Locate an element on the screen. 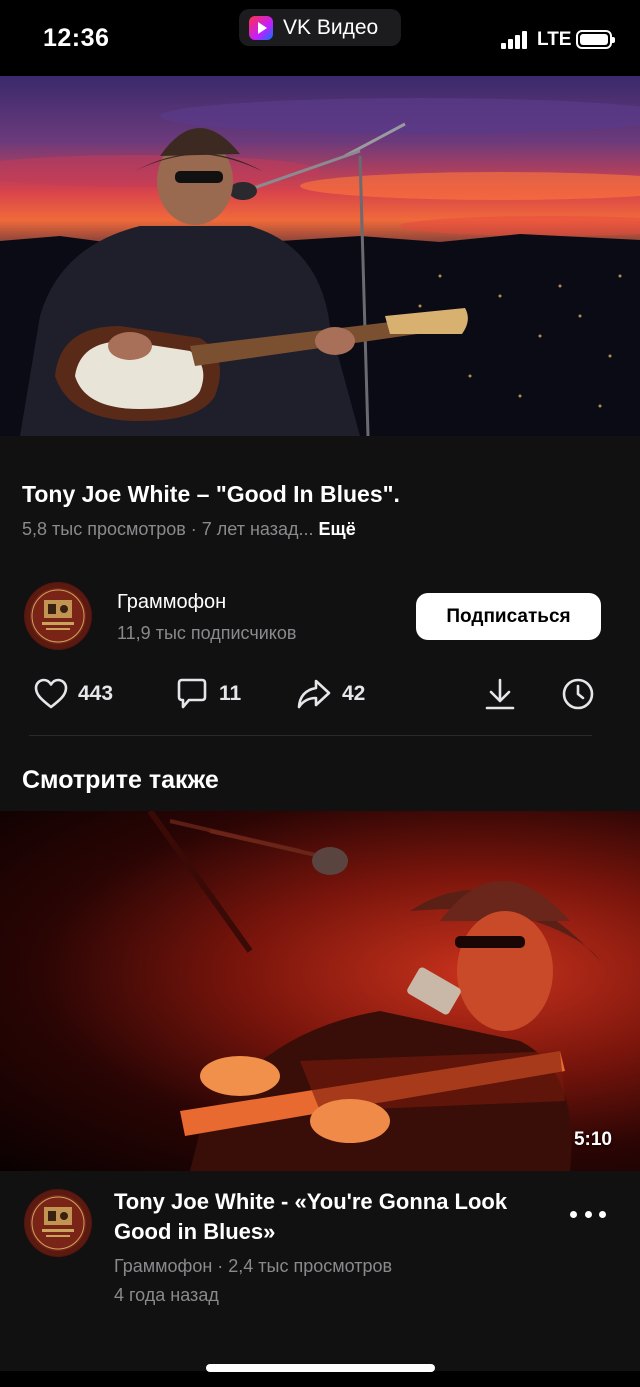  share-count: 42 is located at coordinates (354, 693).